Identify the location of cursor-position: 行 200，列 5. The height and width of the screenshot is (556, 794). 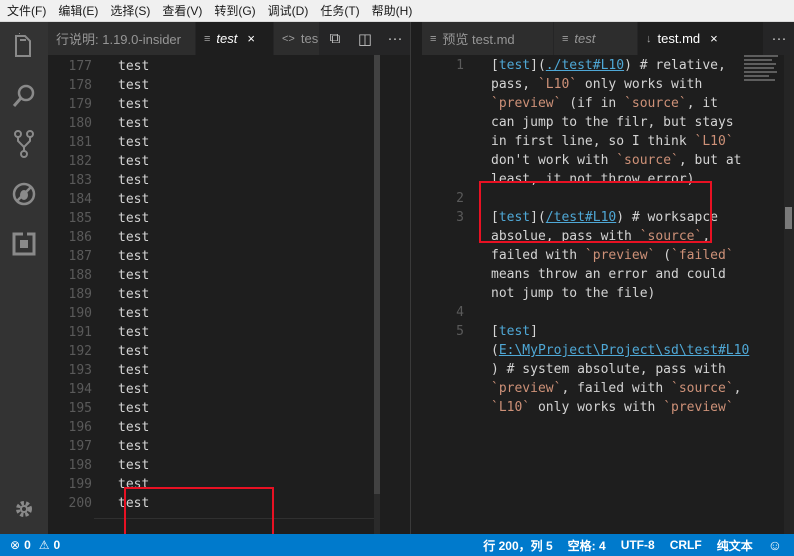
(517, 545).